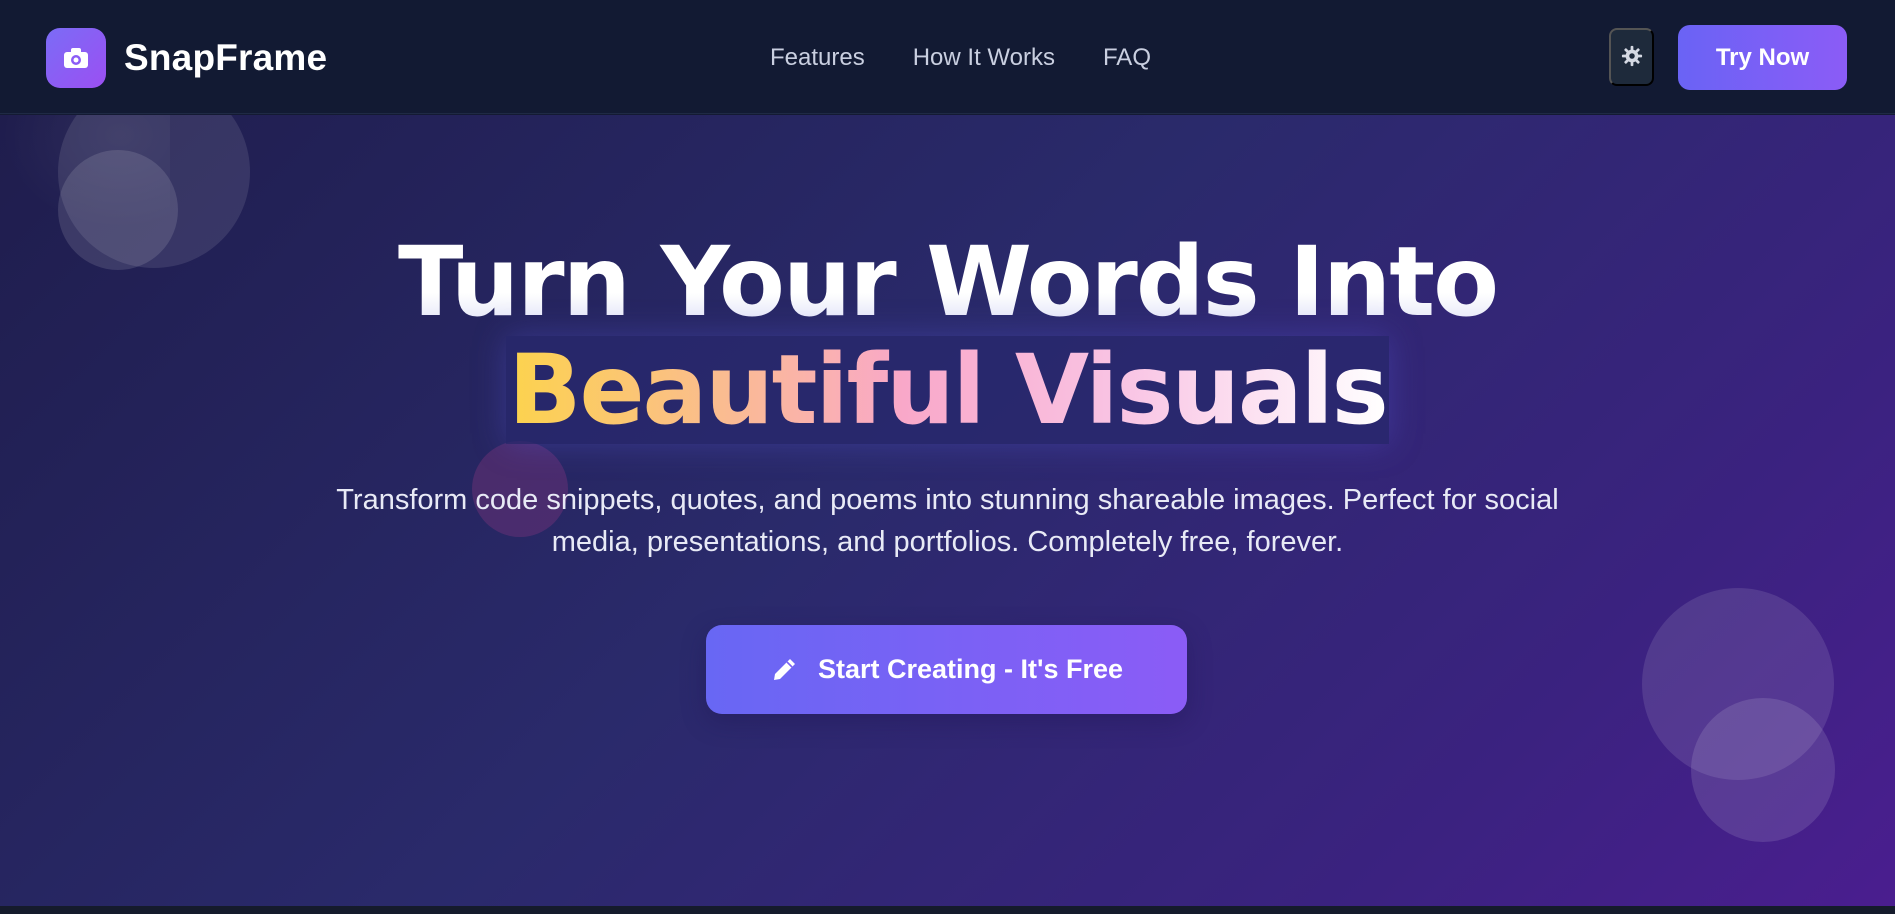 Image resolution: width=1895 pixels, height=914 pixels. I want to click on gear-icon, so click(1632, 57).